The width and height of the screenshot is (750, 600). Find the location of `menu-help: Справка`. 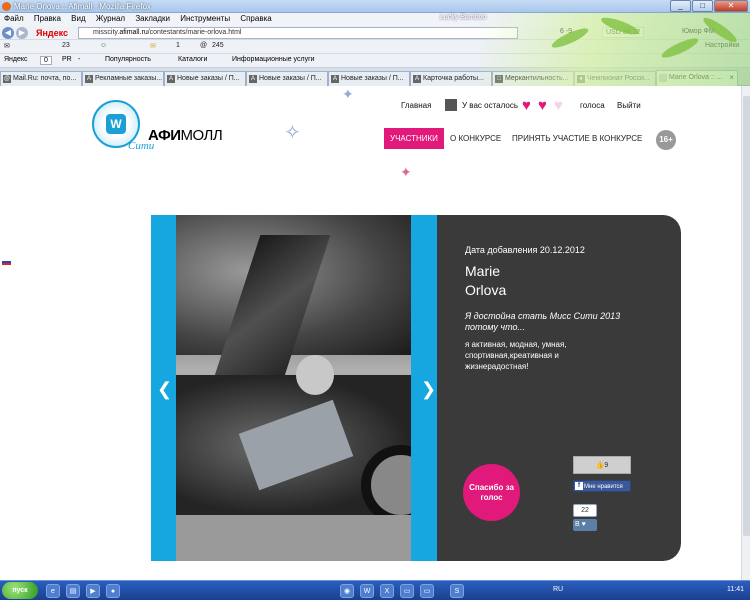

menu-help: Справка is located at coordinates (255, 18).